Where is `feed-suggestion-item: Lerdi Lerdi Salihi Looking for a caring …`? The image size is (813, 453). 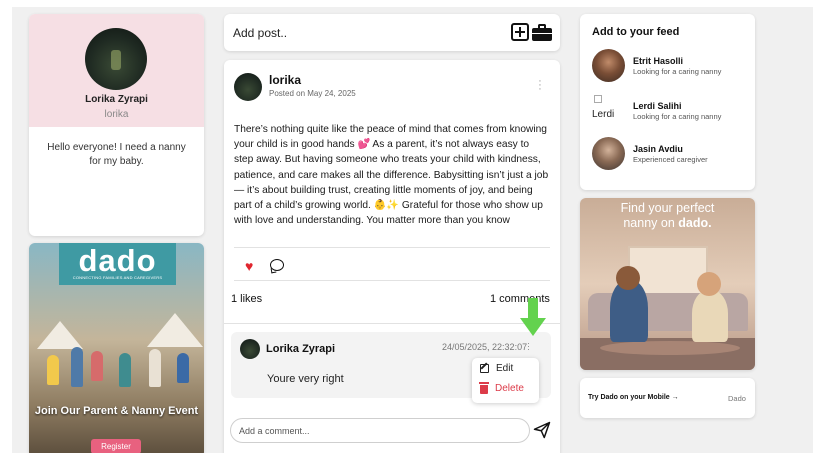
feed-suggestion-item: Lerdi Lerdi Salihi Looking for a caring … is located at coordinates (672, 111).